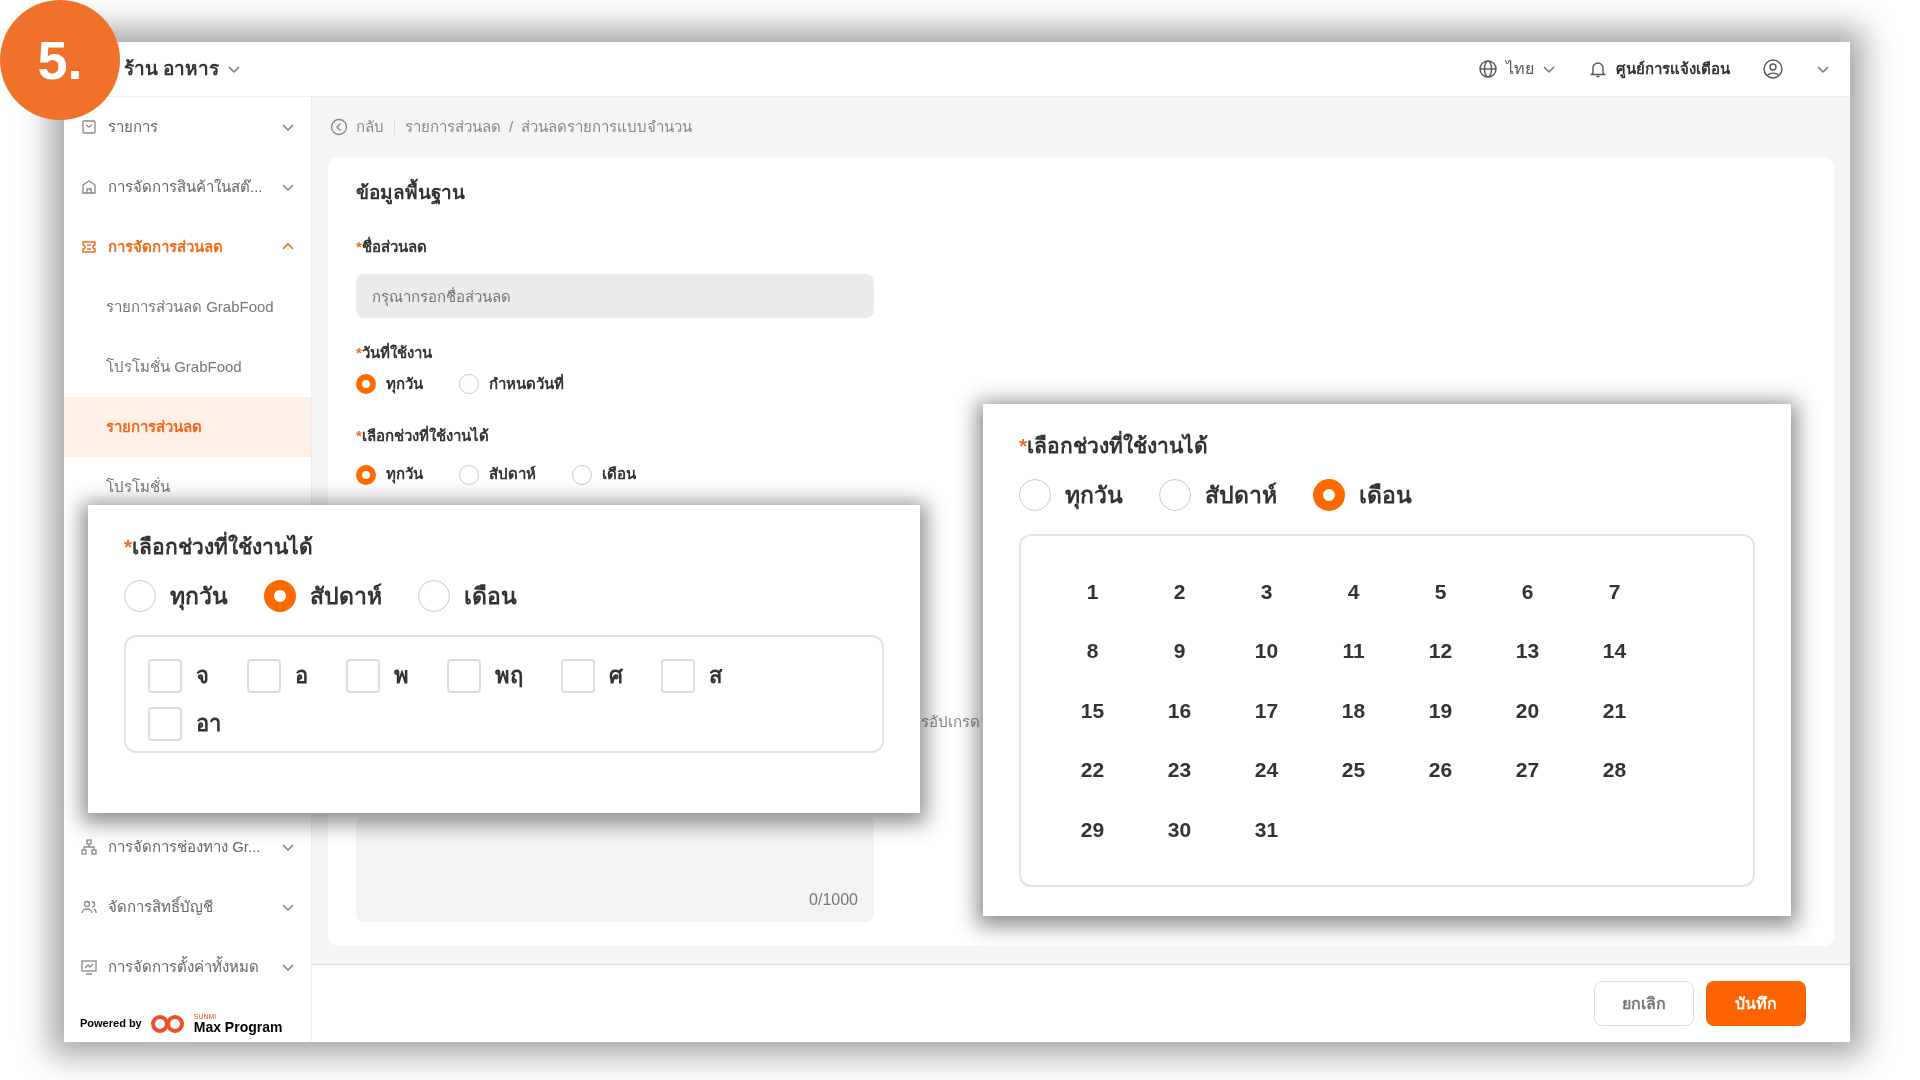 This screenshot has height=1080, width=1920. What do you see at coordinates (89, 247) in the screenshot?
I see `ticket-icon` at bounding box center [89, 247].